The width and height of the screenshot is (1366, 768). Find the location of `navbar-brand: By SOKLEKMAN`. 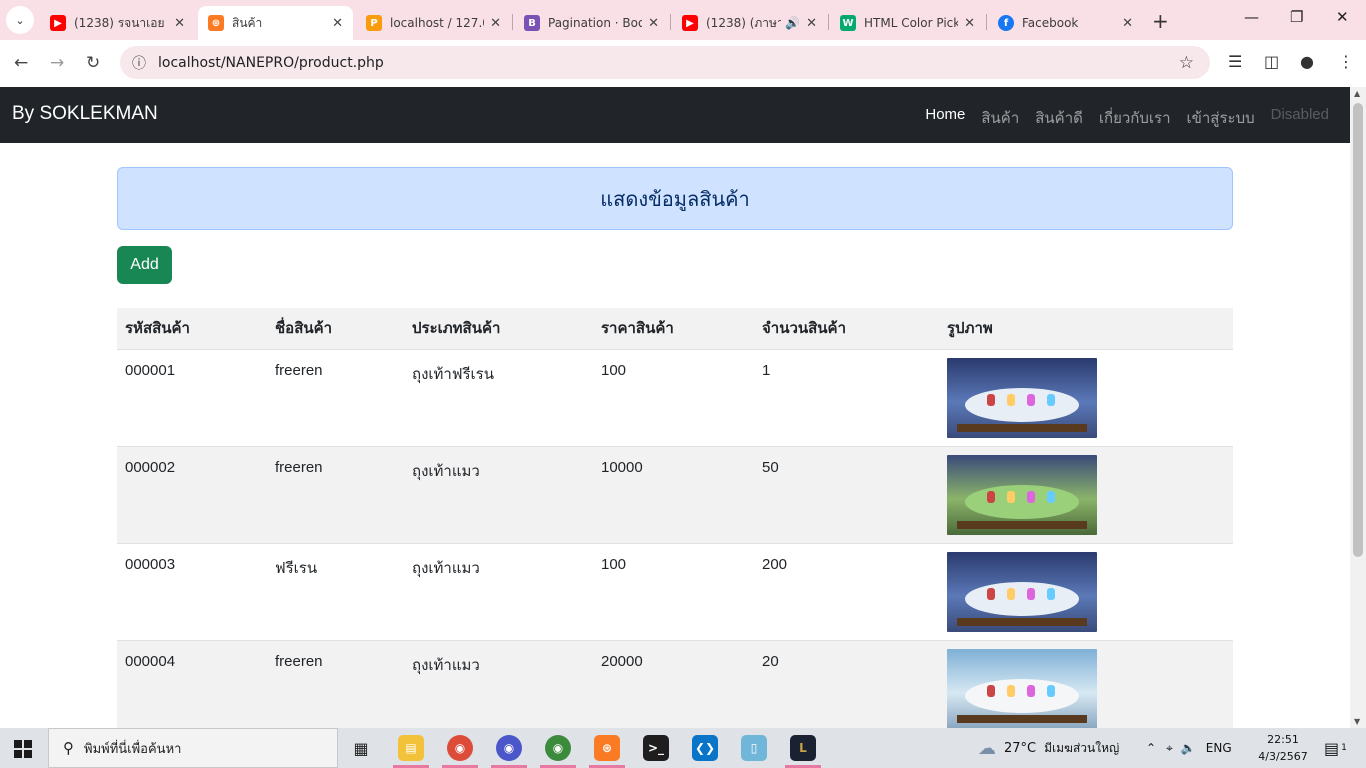

navbar-brand: By SOKLEKMAN is located at coordinates (85, 114).